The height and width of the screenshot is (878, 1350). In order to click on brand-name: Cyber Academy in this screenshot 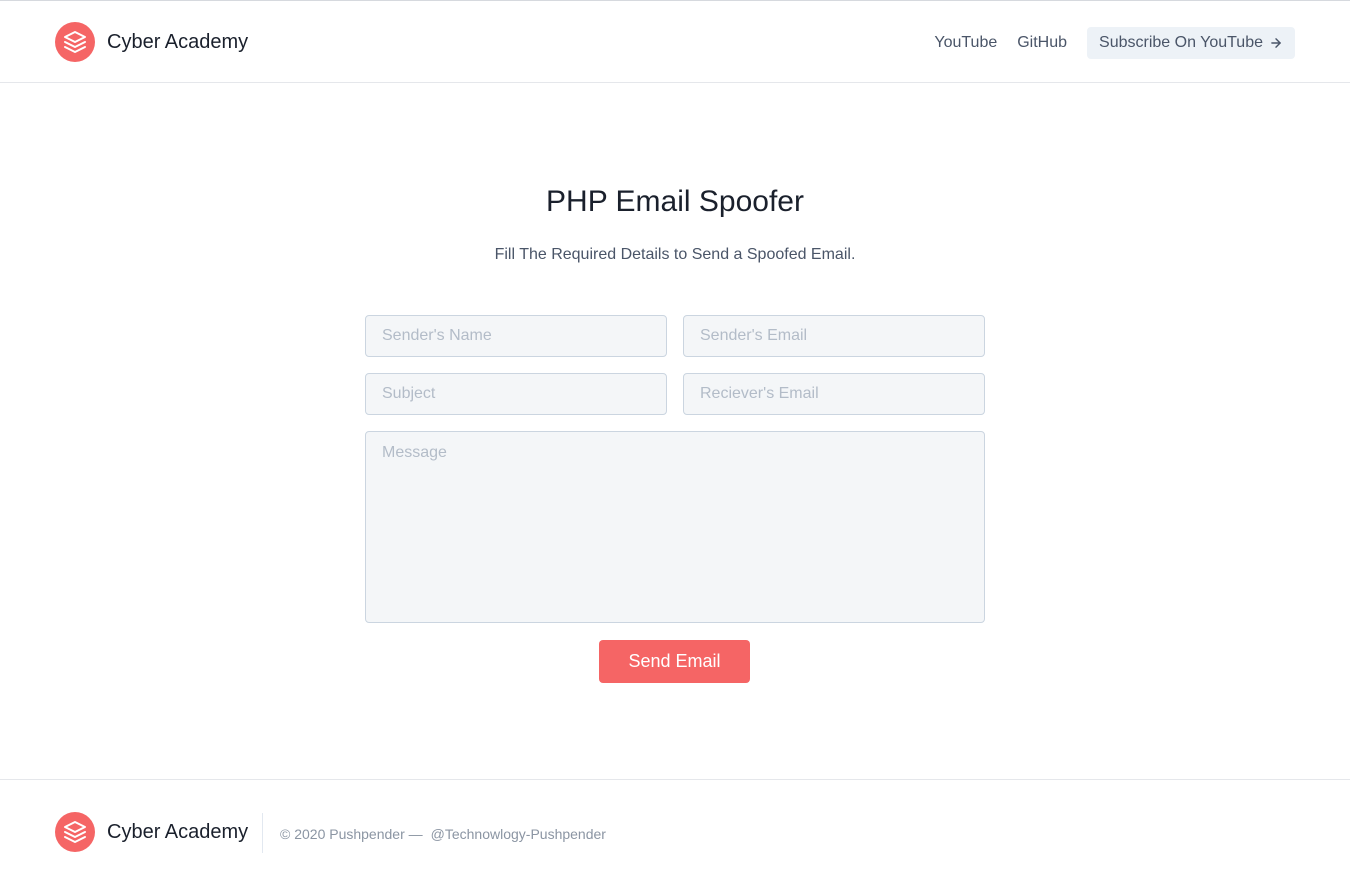, I will do `click(178, 41)`.